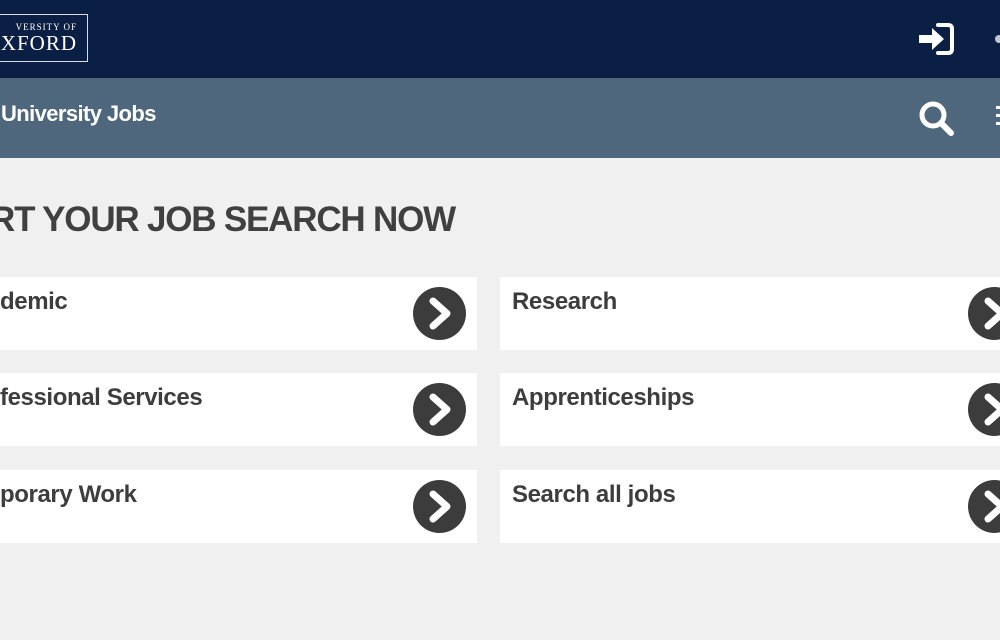 The width and height of the screenshot is (1000, 640). I want to click on job-category-card-academic: demic, so click(238, 313).